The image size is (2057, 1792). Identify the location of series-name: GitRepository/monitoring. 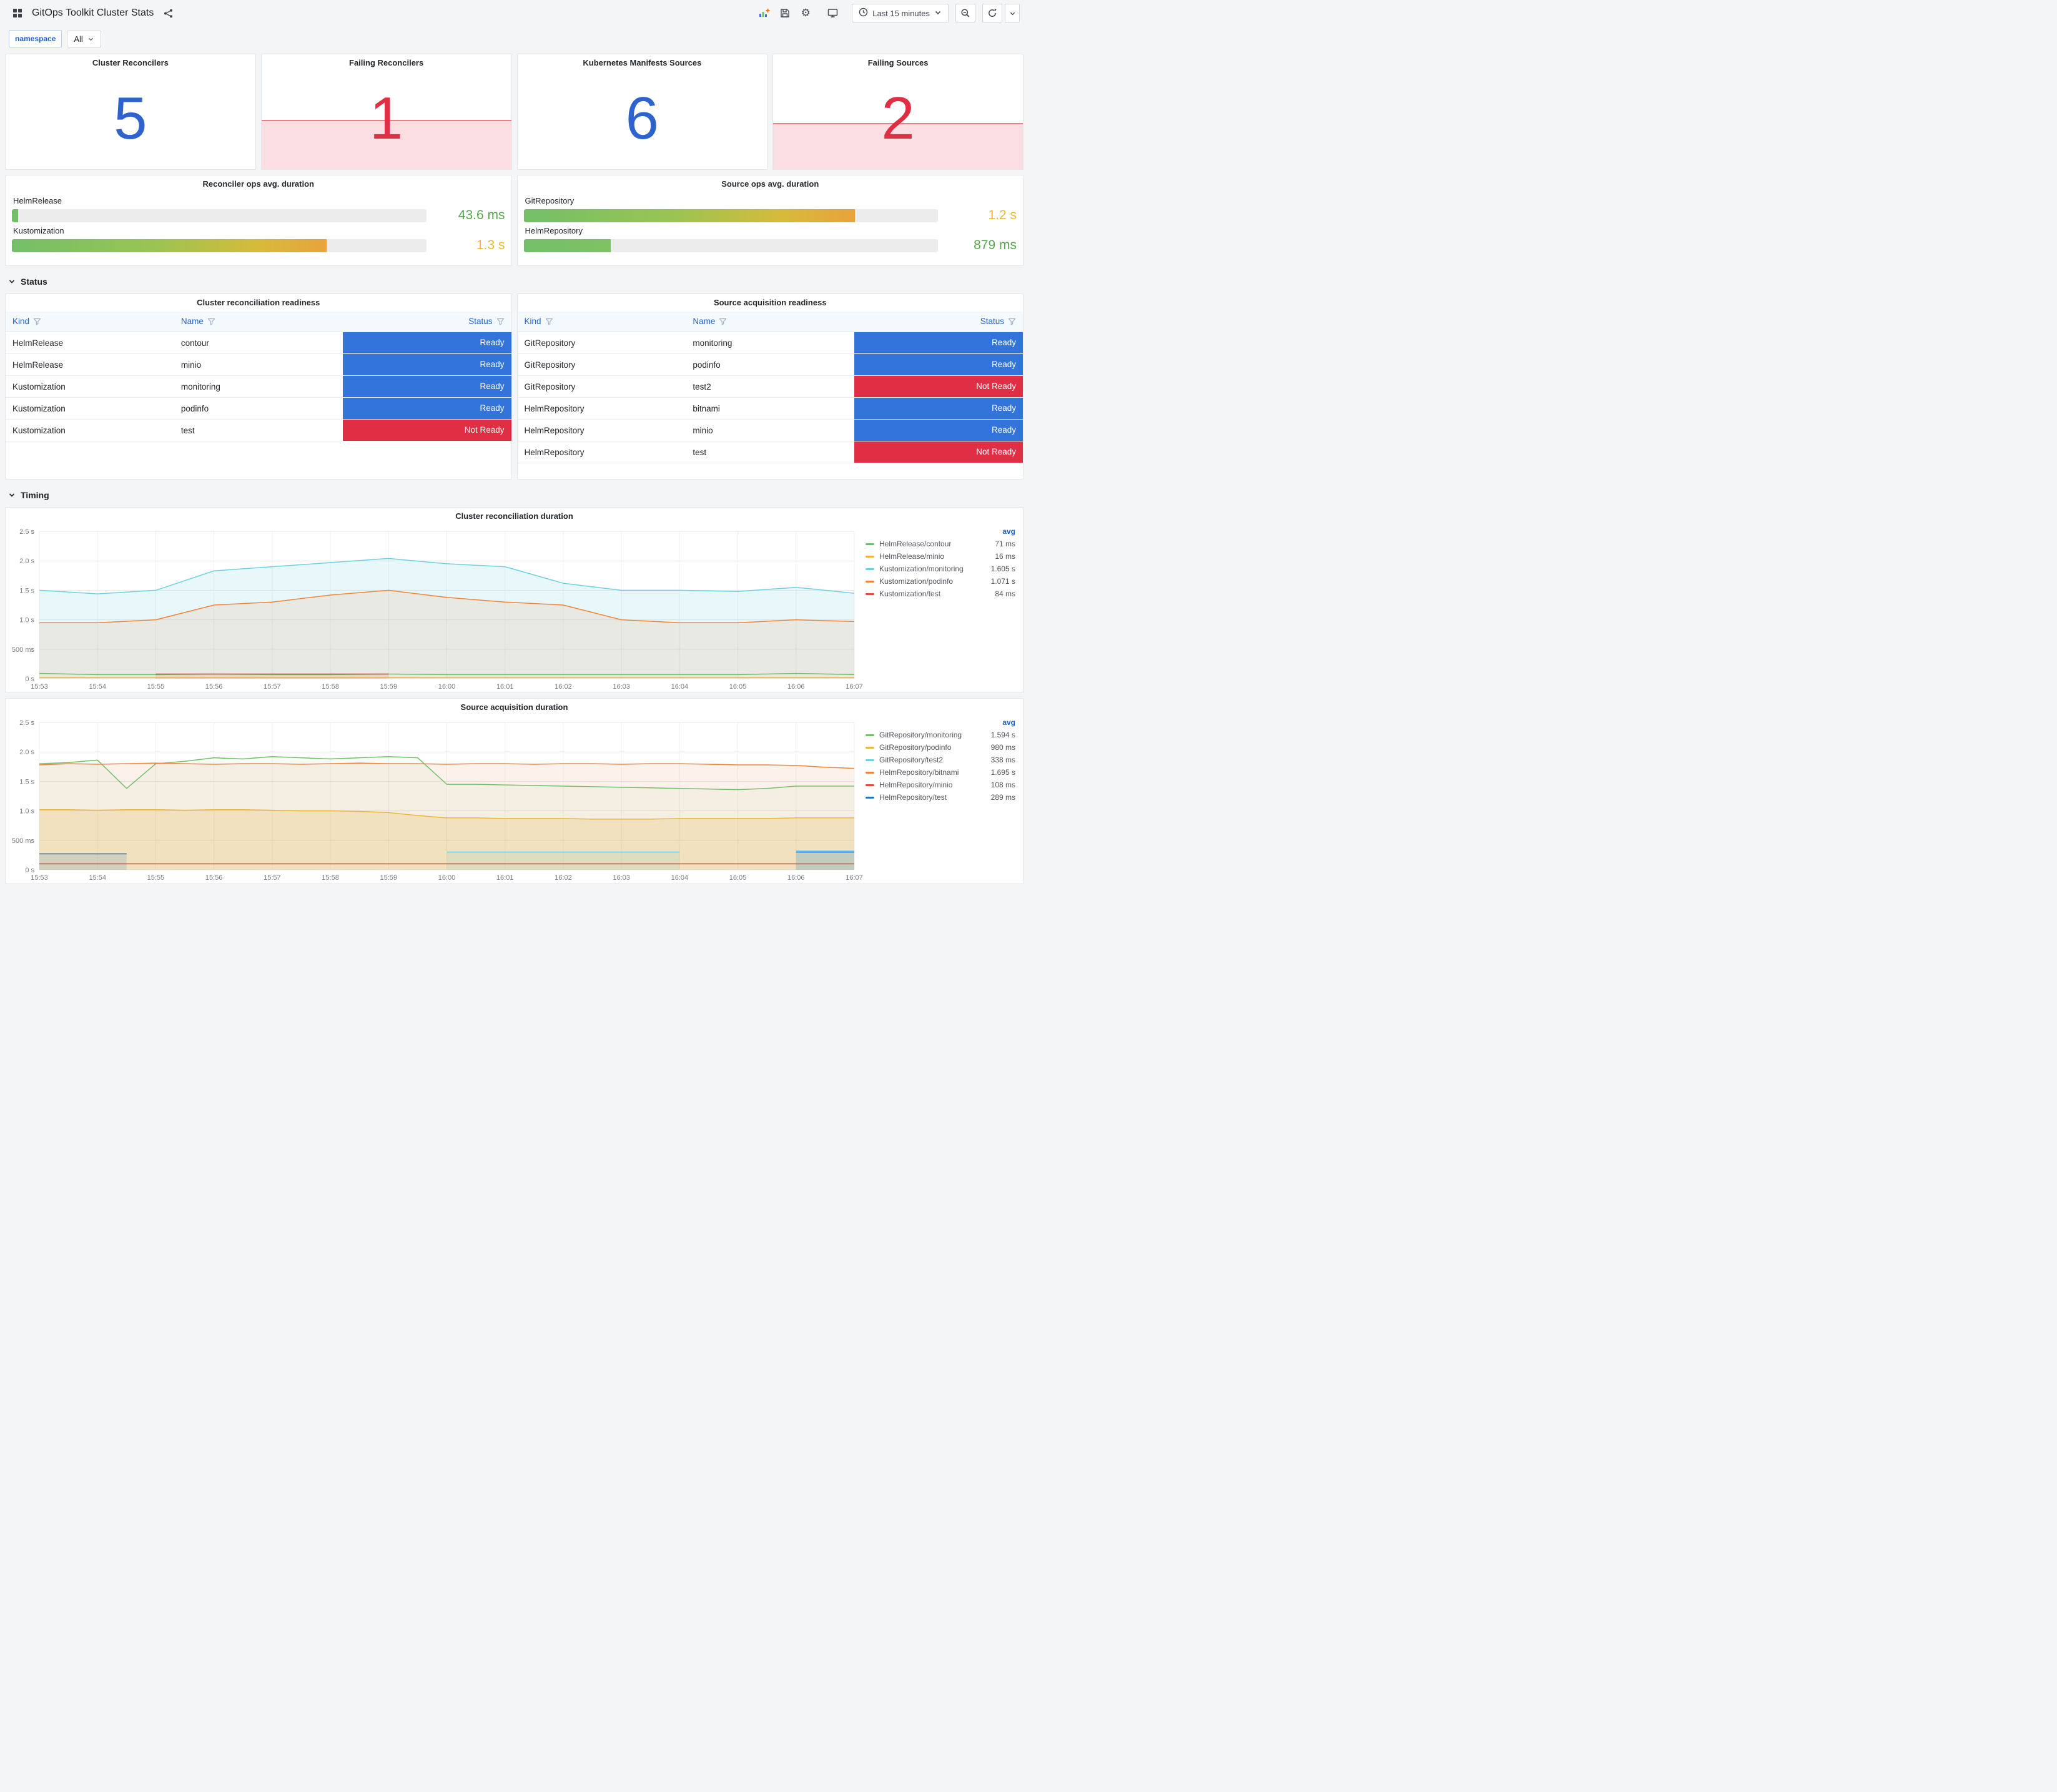
(921, 735).